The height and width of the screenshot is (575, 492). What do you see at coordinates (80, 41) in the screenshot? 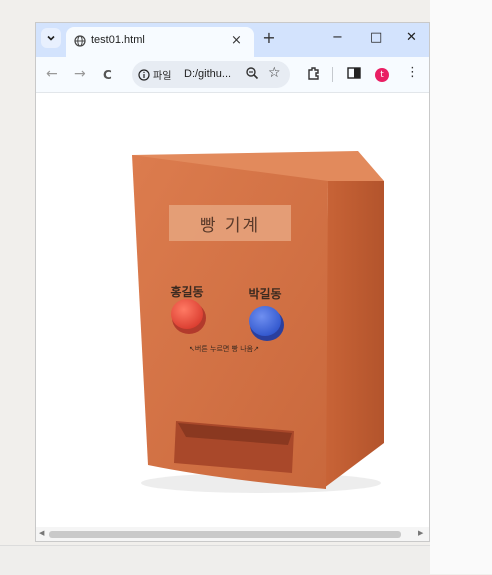
I see `globe-icon` at bounding box center [80, 41].